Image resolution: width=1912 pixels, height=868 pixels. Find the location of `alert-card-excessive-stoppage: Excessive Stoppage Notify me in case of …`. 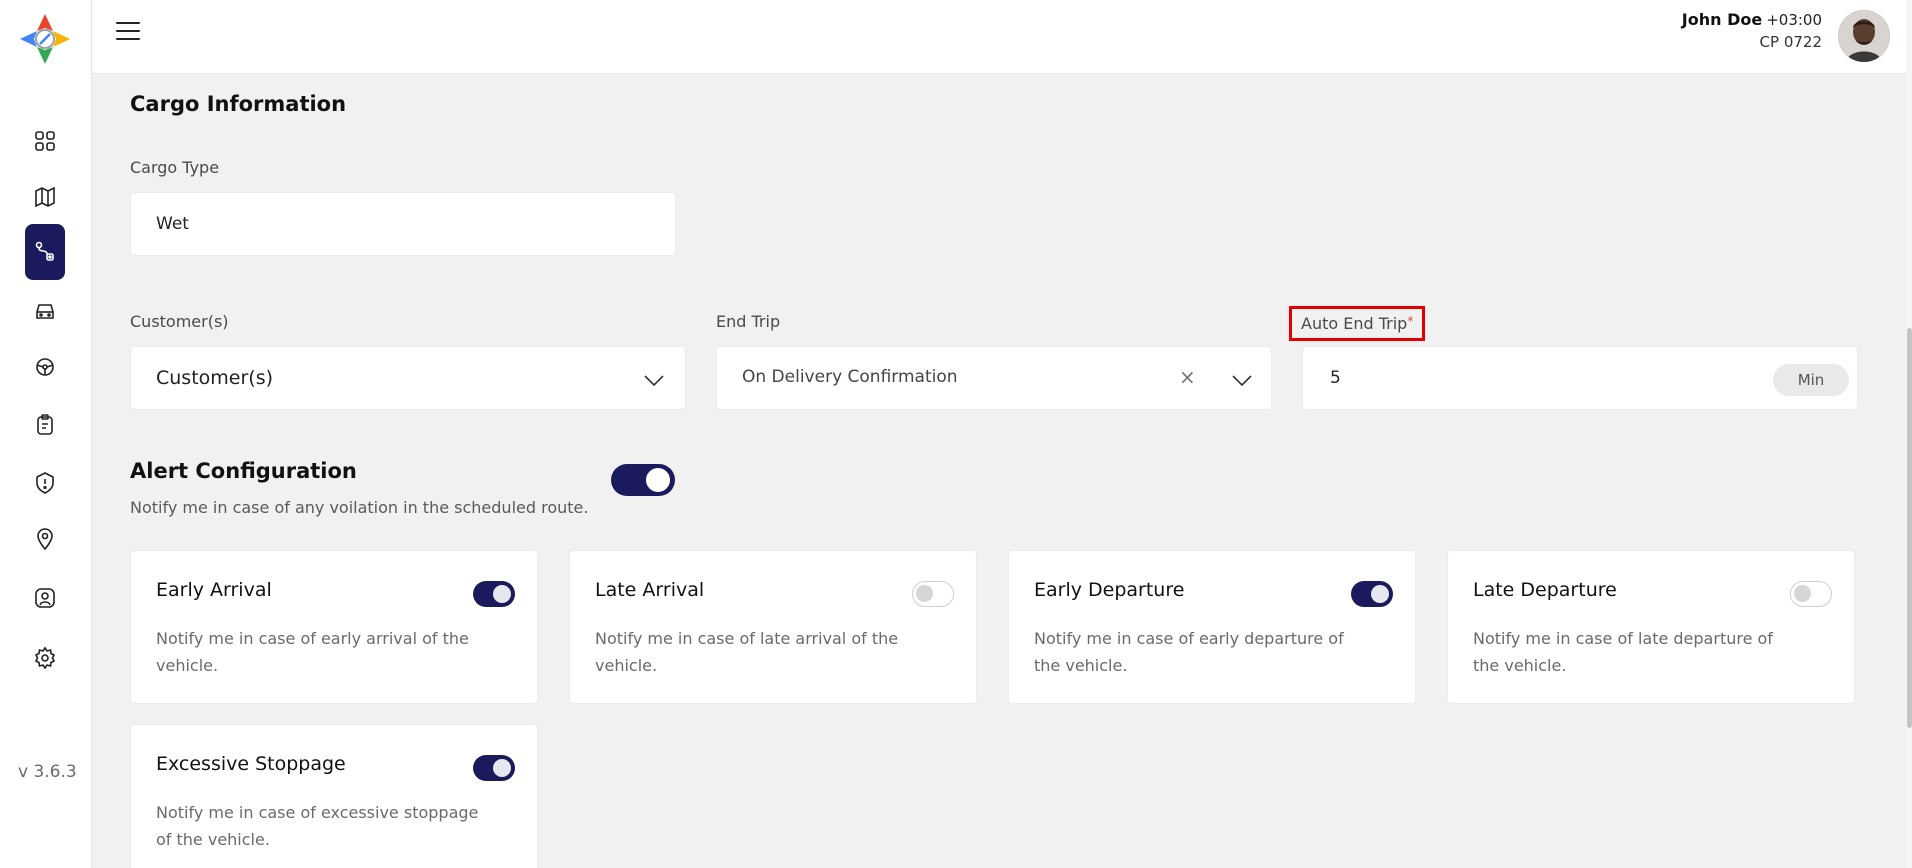

alert-card-excessive-stoppage: Excessive Stoppage Notify me in case of … is located at coordinates (334, 796).